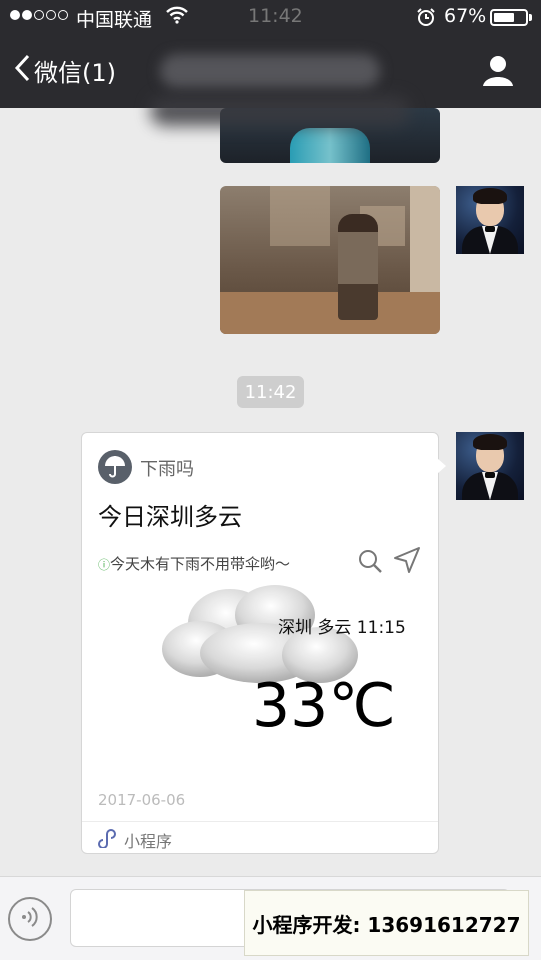 The height and width of the screenshot is (960, 541). I want to click on card-title: 今日深圳多云, so click(170, 517).